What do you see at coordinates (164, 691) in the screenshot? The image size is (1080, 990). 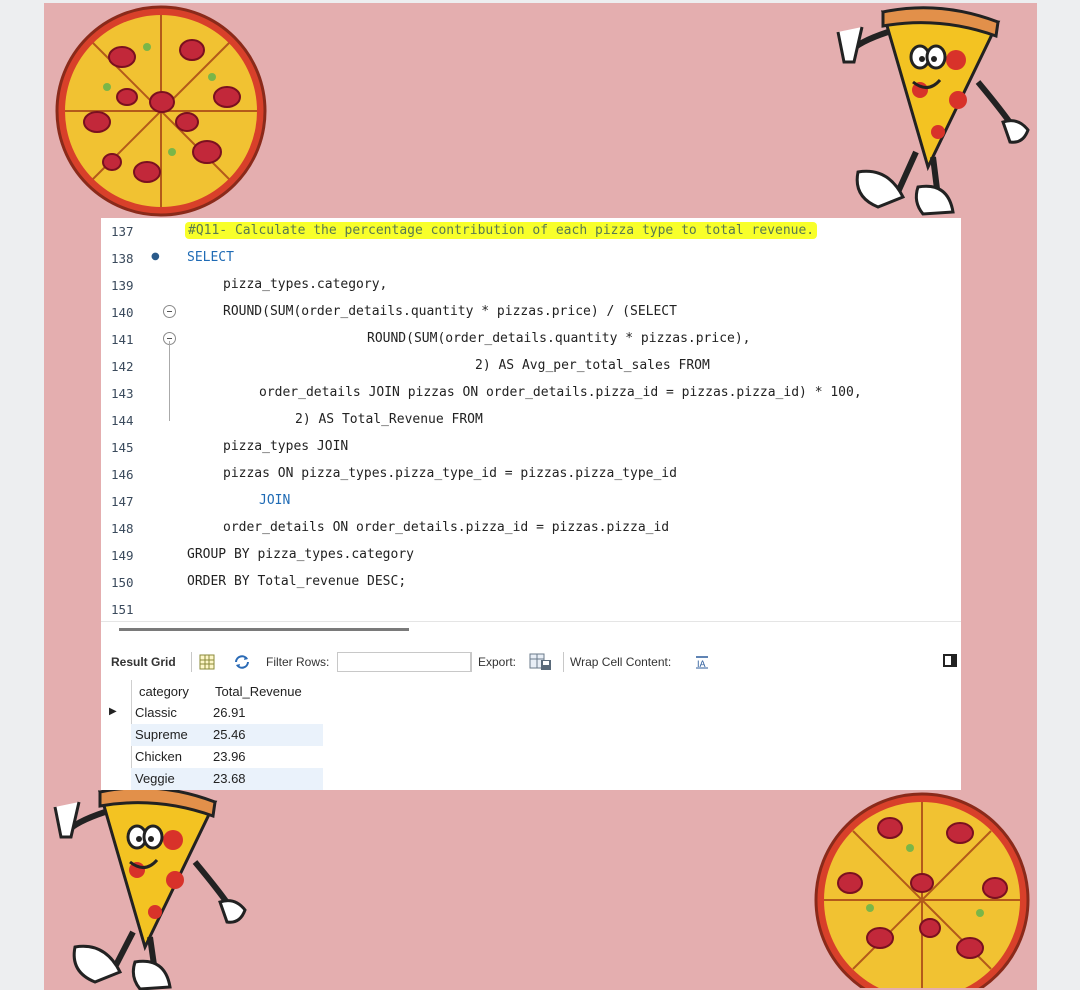 I see `column-header: category` at bounding box center [164, 691].